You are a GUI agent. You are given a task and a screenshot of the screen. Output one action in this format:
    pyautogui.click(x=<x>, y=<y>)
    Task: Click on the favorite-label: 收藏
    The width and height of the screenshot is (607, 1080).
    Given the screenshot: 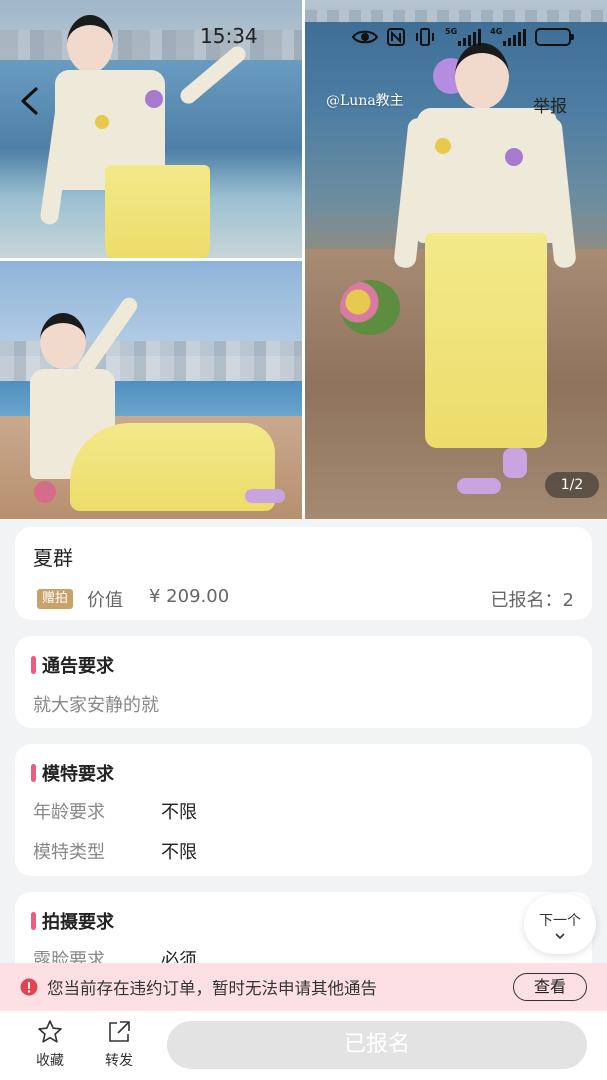 What is the action you would take?
    pyautogui.click(x=50, y=1061)
    